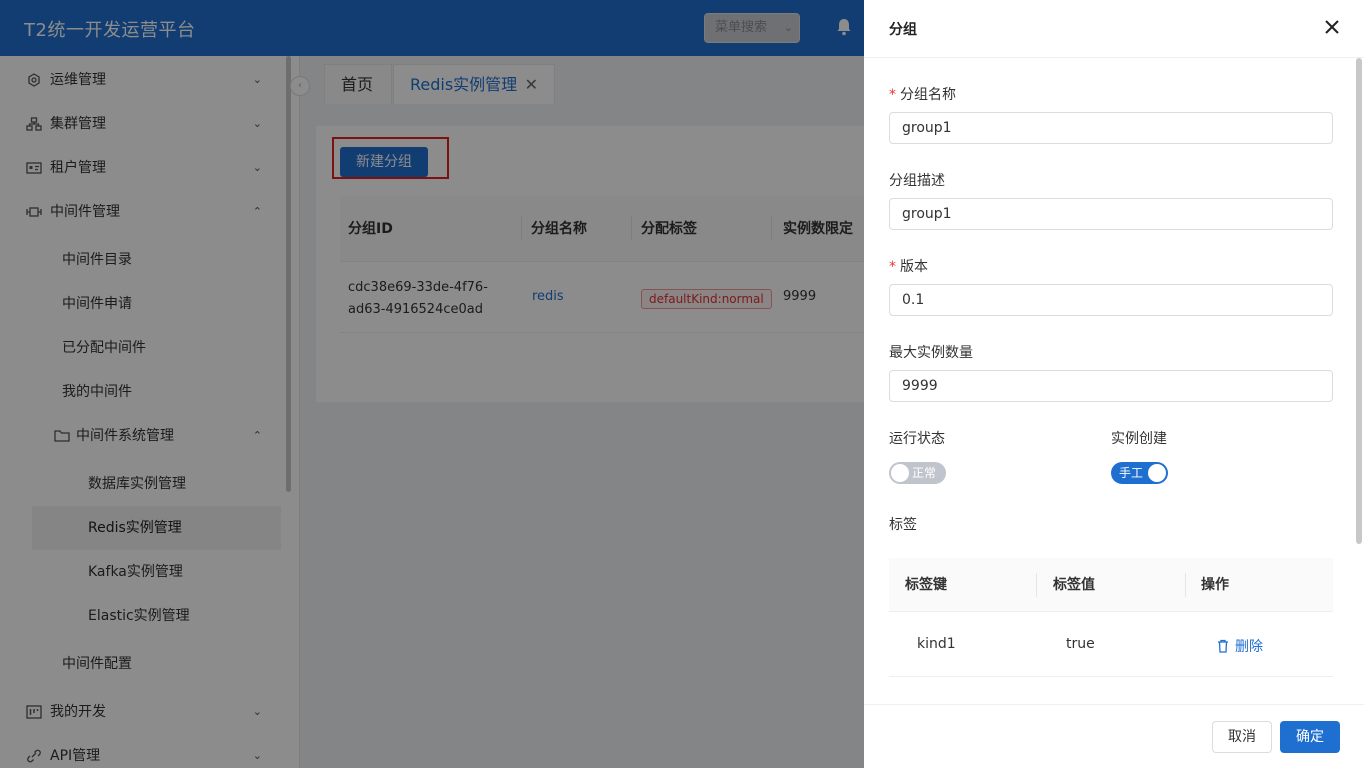  I want to click on delete-tag-button: 删除, so click(1240, 646).